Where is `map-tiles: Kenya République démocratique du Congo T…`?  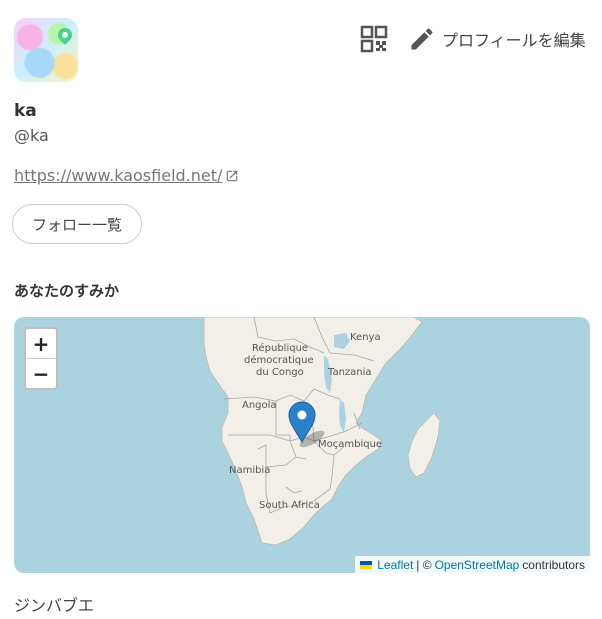 map-tiles: Kenya République démocratique du Congo T… is located at coordinates (322, 431).